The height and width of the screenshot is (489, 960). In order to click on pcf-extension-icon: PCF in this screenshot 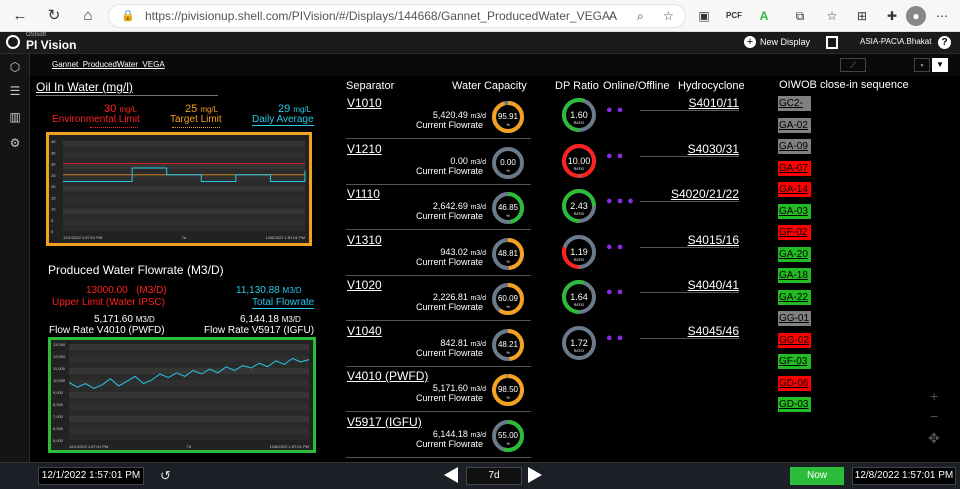, I will do `click(734, 16)`.